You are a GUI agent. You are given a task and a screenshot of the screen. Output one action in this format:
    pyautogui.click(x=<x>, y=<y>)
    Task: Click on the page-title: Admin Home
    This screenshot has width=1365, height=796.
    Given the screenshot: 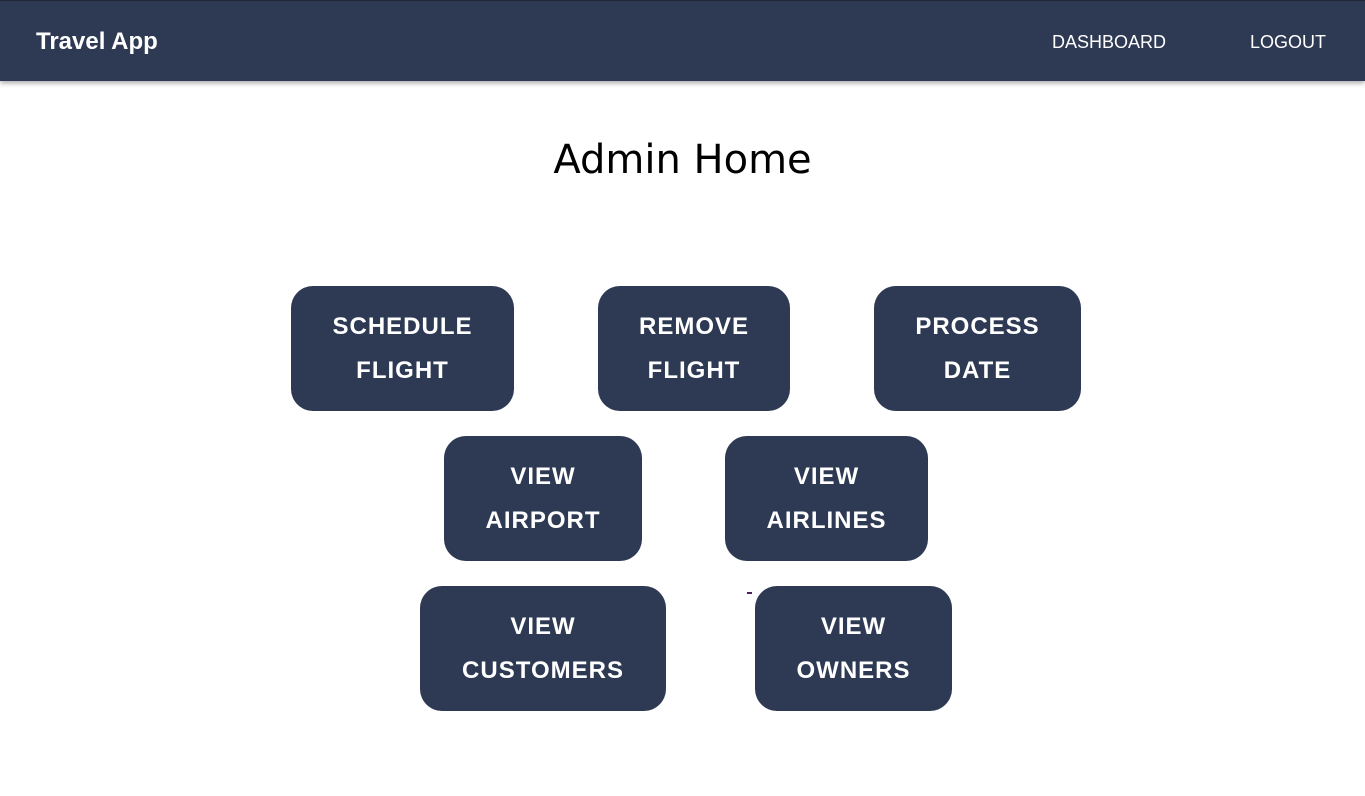 What is the action you would take?
    pyautogui.click(x=682, y=160)
    